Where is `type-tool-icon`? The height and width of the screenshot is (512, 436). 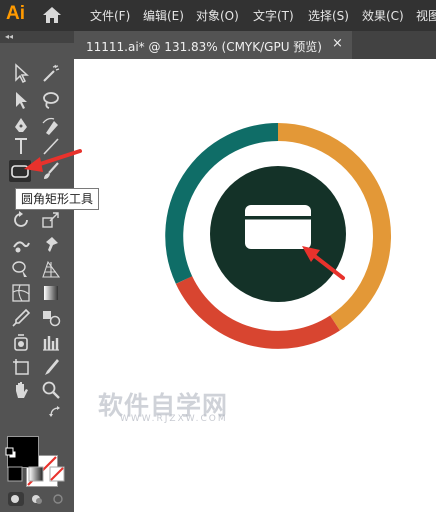 type-tool-icon is located at coordinates (21, 146).